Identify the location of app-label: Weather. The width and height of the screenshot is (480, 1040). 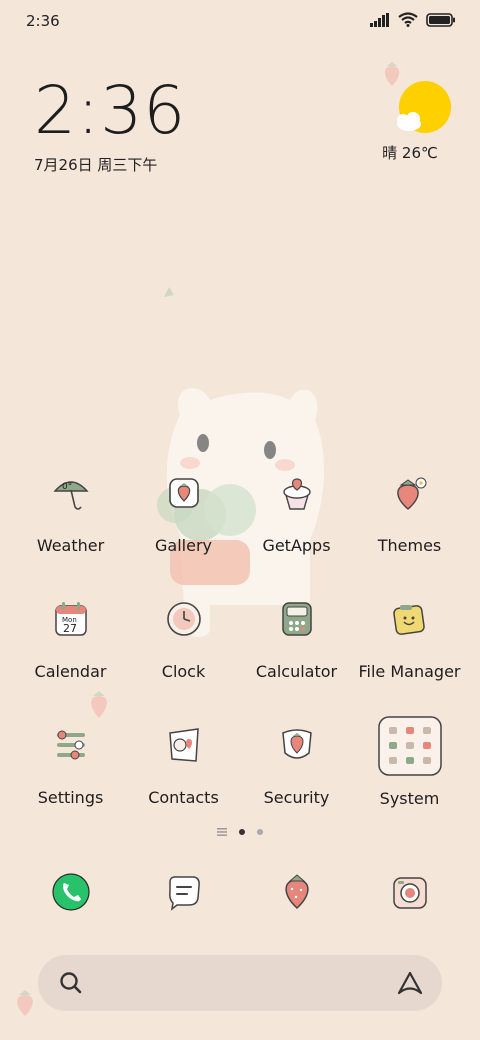
(70, 545).